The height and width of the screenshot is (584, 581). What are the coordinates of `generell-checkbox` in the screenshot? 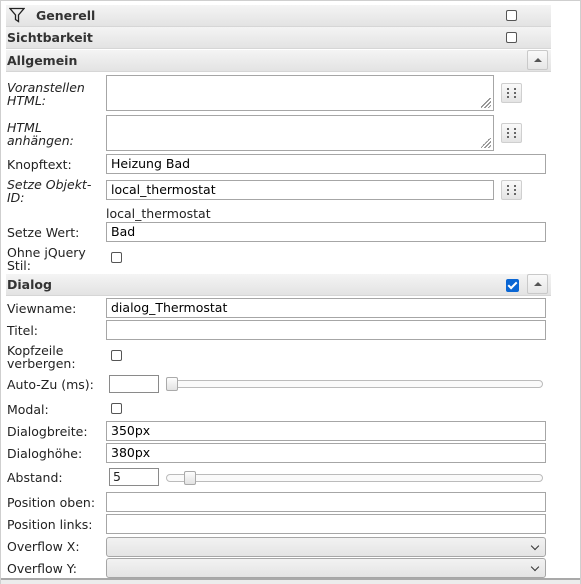 It's located at (511, 15).